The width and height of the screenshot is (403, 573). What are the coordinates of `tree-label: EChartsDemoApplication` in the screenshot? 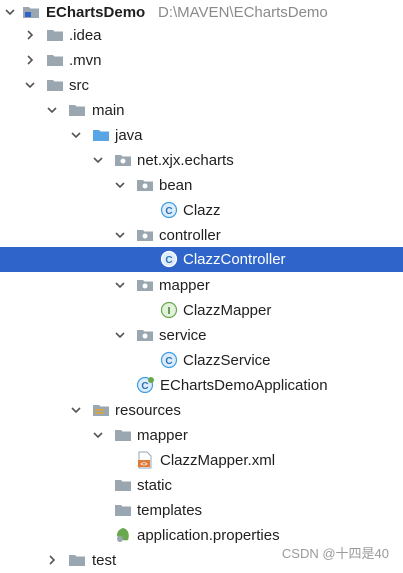 It's located at (244, 385).